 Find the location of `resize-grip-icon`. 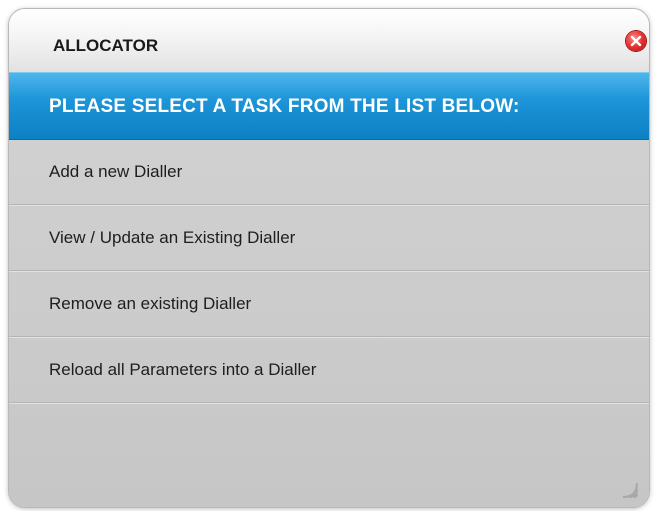

resize-grip-icon is located at coordinates (628, 488).